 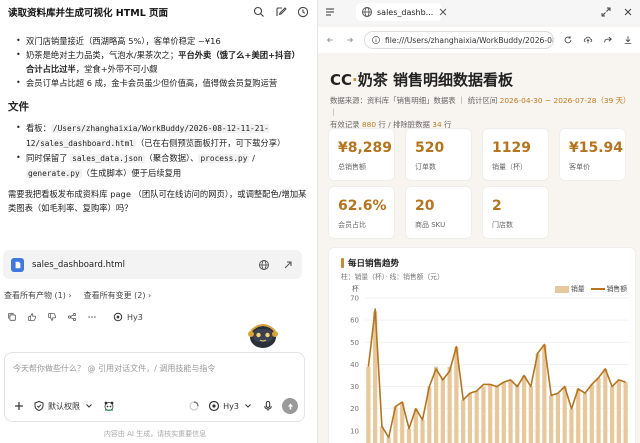 What do you see at coordinates (52, 317) in the screenshot?
I see `thumbs-down-icon` at bounding box center [52, 317].